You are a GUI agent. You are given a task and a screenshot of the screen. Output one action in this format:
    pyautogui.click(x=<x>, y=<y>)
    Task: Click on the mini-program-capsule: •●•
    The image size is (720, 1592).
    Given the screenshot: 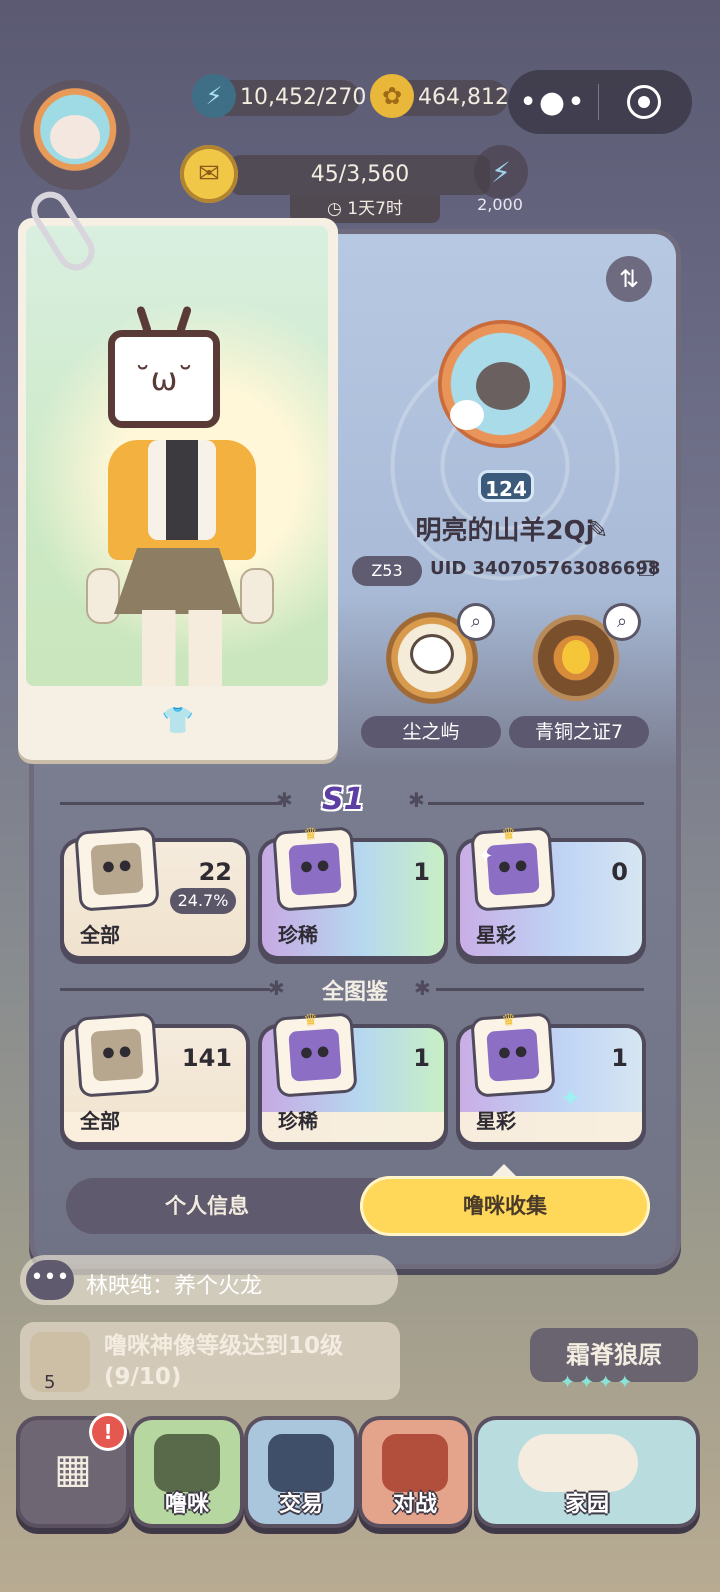 What is the action you would take?
    pyautogui.click(x=600, y=102)
    